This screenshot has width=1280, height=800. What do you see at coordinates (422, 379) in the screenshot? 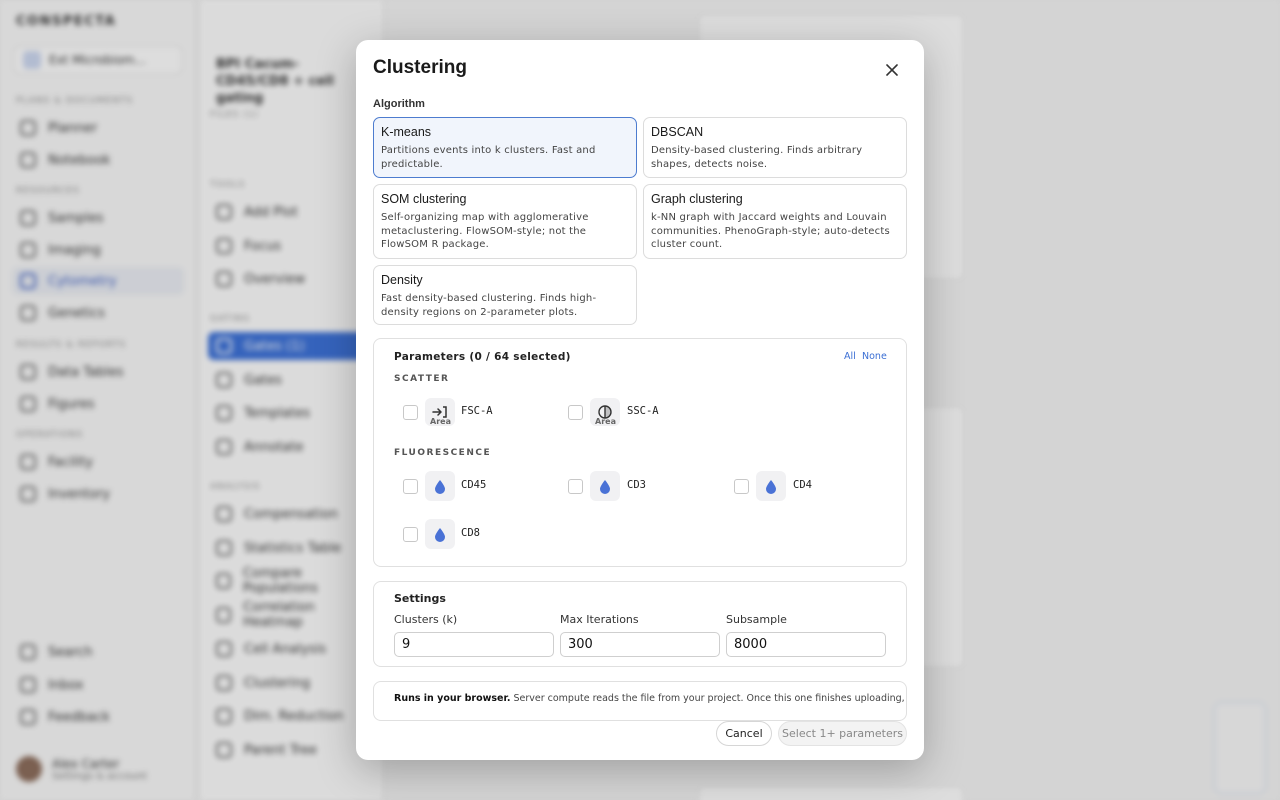
I see `scatter-group-label: SCATTER` at bounding box center [422, 379].